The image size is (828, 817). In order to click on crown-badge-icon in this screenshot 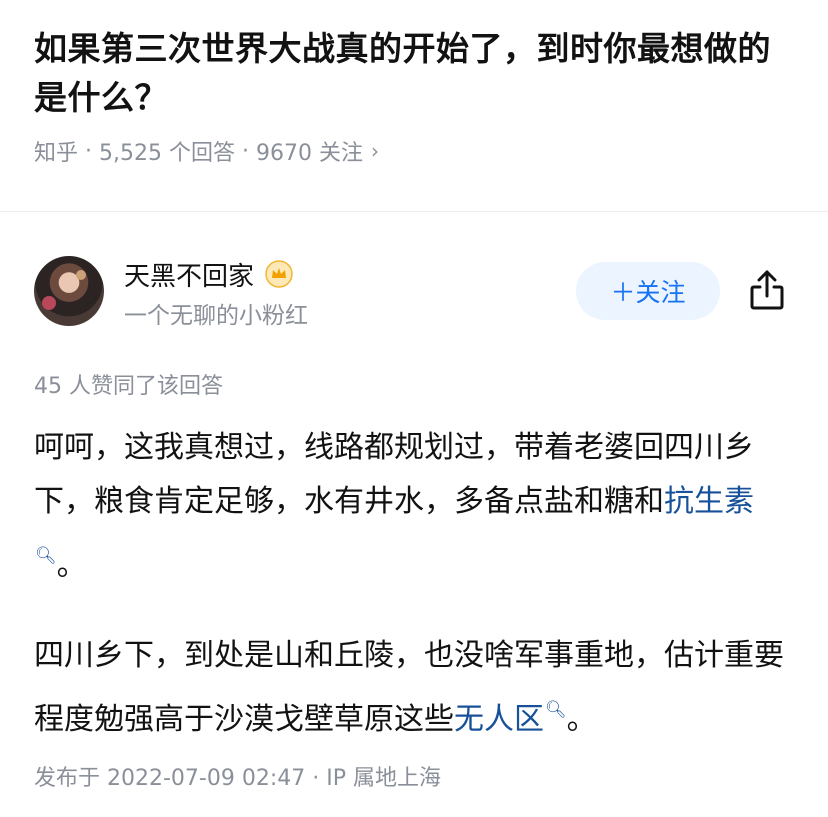, I will do `click(279, 274)`.